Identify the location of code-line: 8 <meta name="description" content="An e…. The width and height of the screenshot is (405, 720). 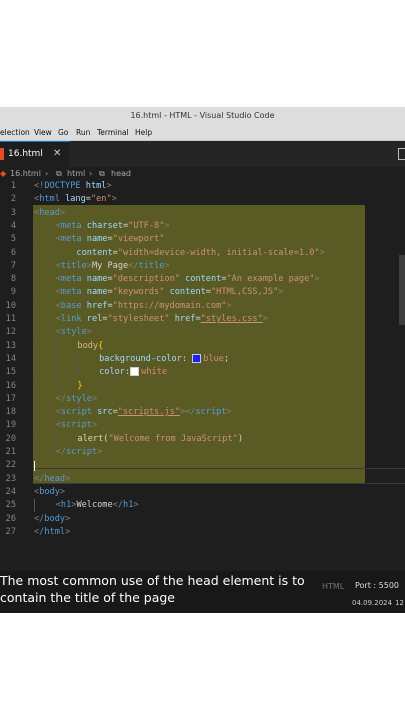
(202, 280).